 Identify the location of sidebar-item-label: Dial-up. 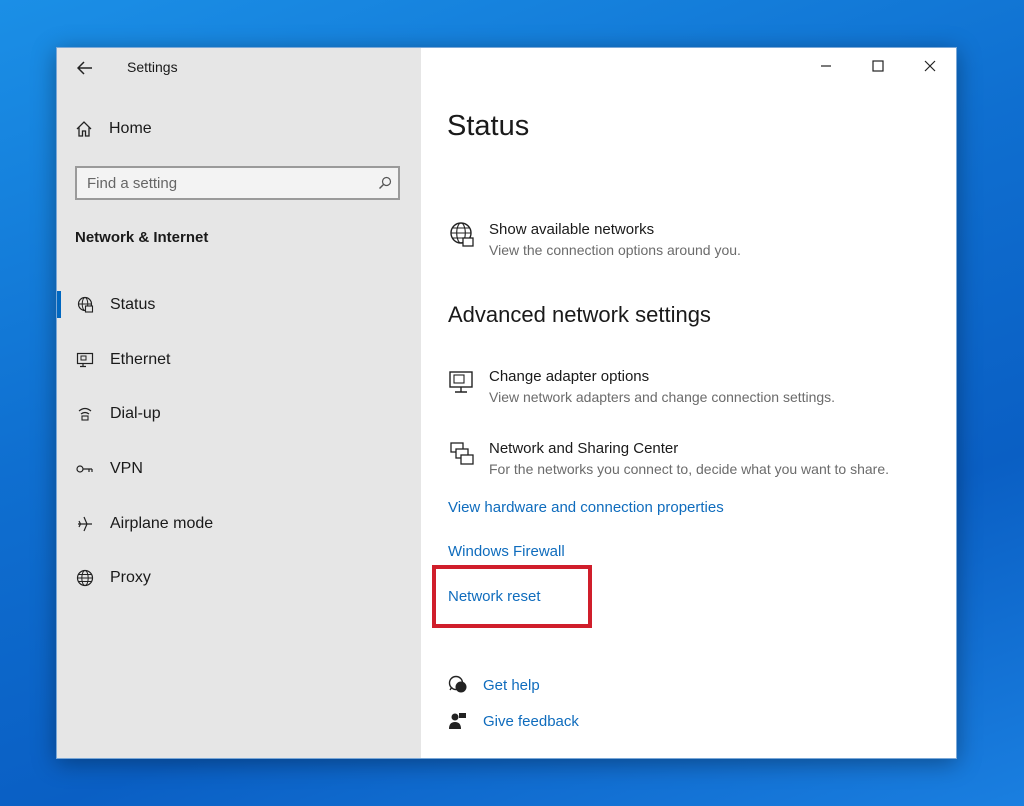
(135, 414).